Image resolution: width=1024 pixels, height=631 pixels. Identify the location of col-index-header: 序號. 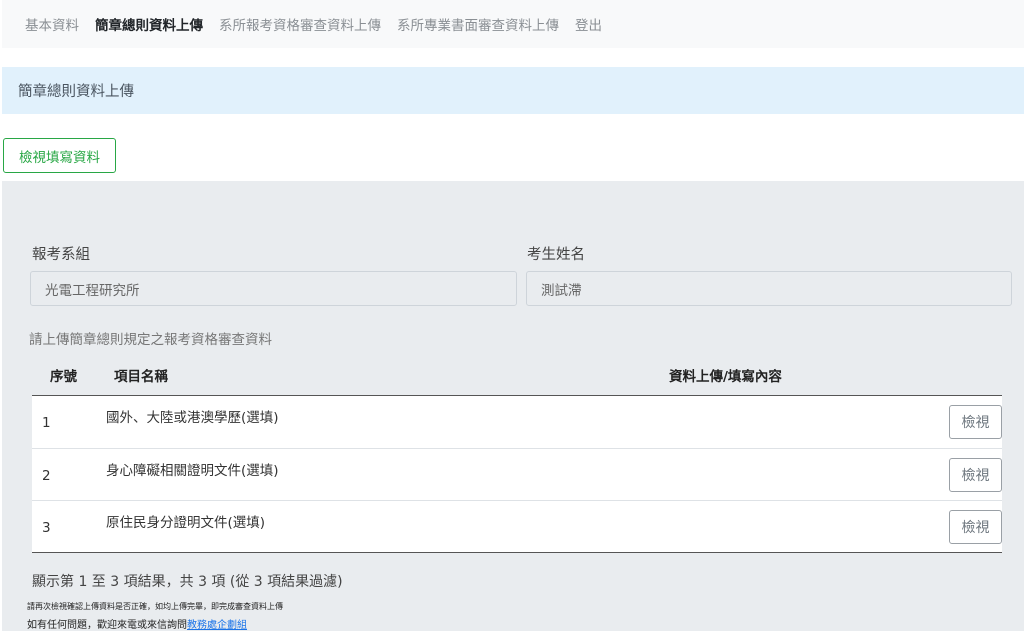
(63, 375).